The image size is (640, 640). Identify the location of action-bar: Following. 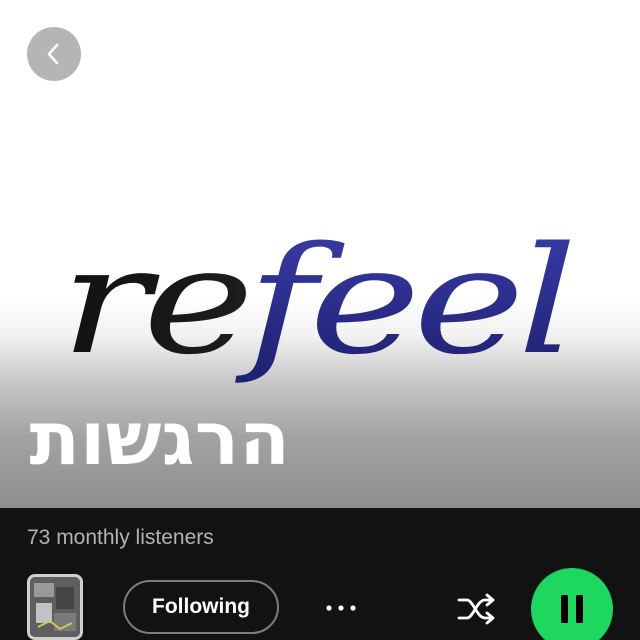
(320, 604).